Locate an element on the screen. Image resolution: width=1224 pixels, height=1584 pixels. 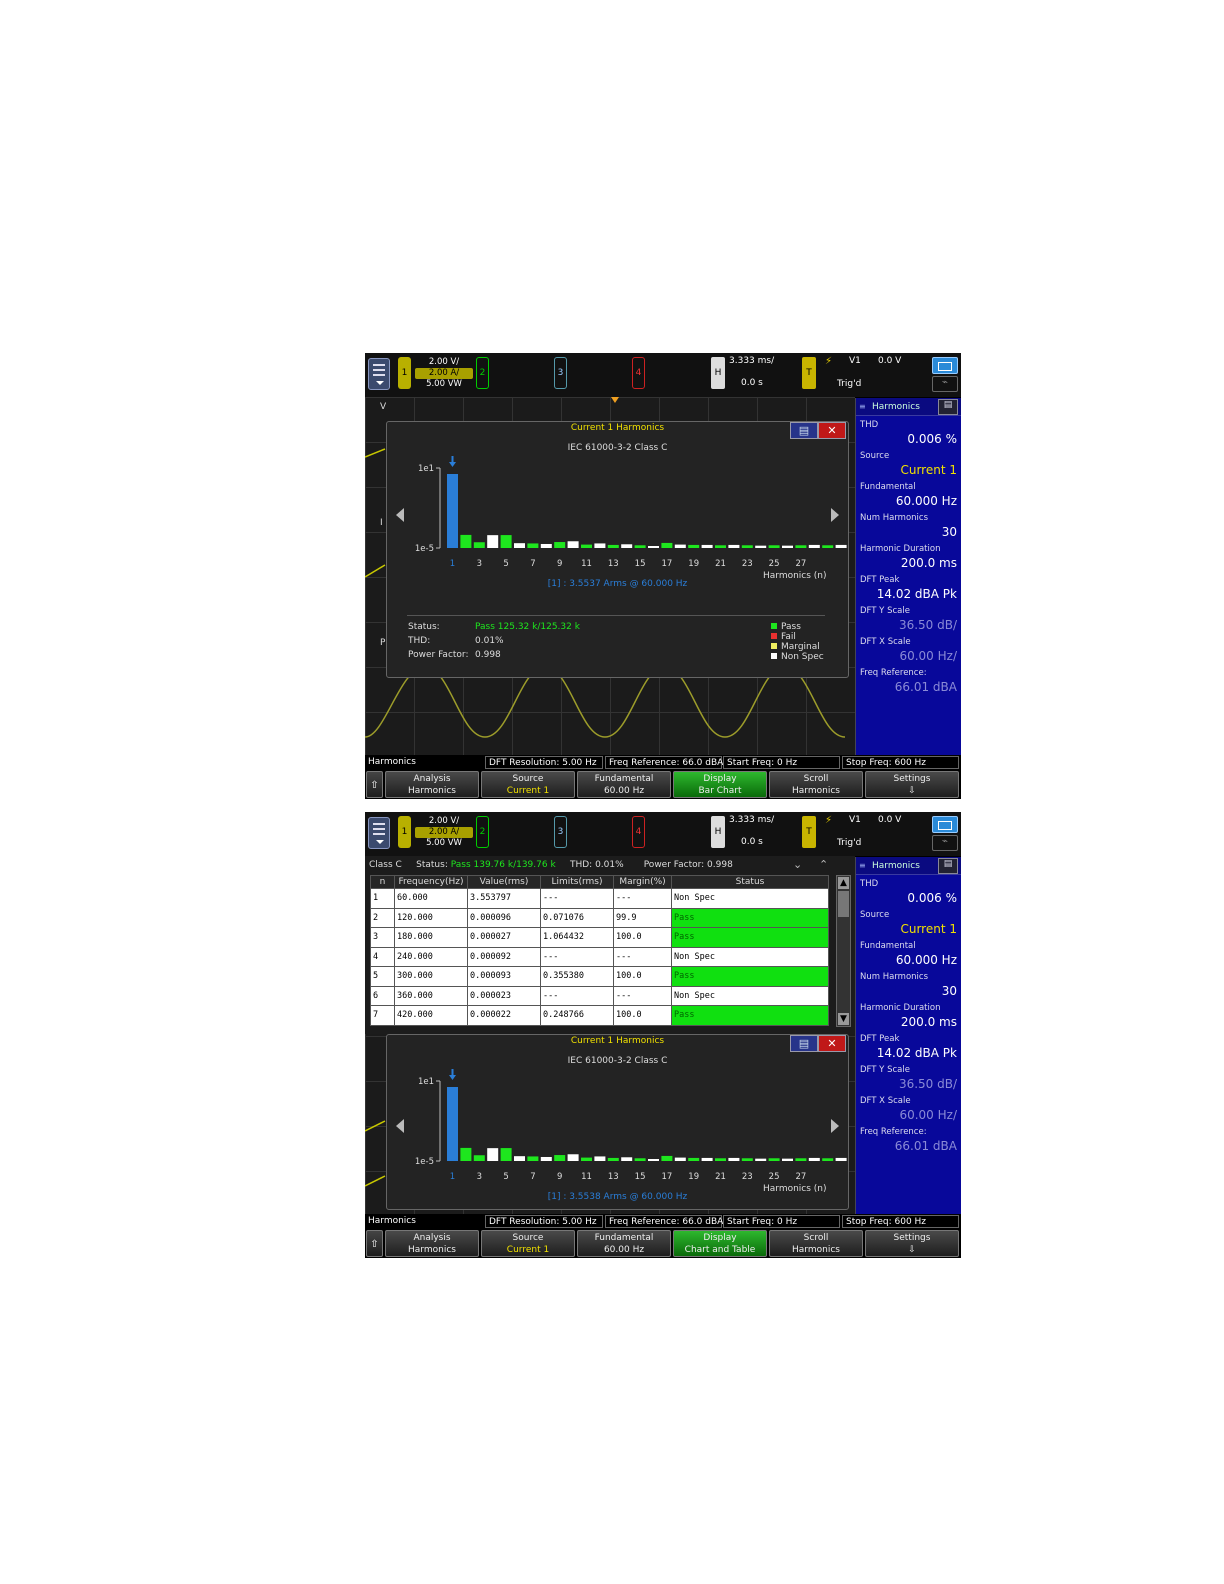
table-row: 3 180.000 0.000027 1.064432 100.0 Pass is located at coordinates (599, 937).